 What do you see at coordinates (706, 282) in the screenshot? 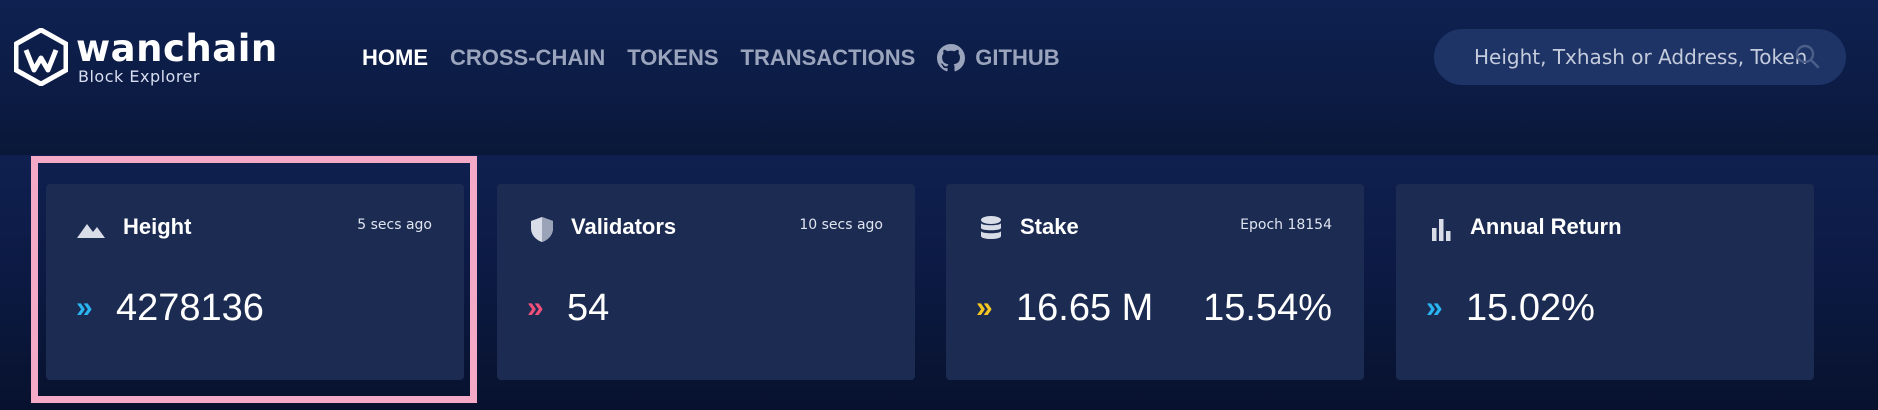
I see `validators-card: Validators 10 secs ago » 54` at bounding box center [706, 282].